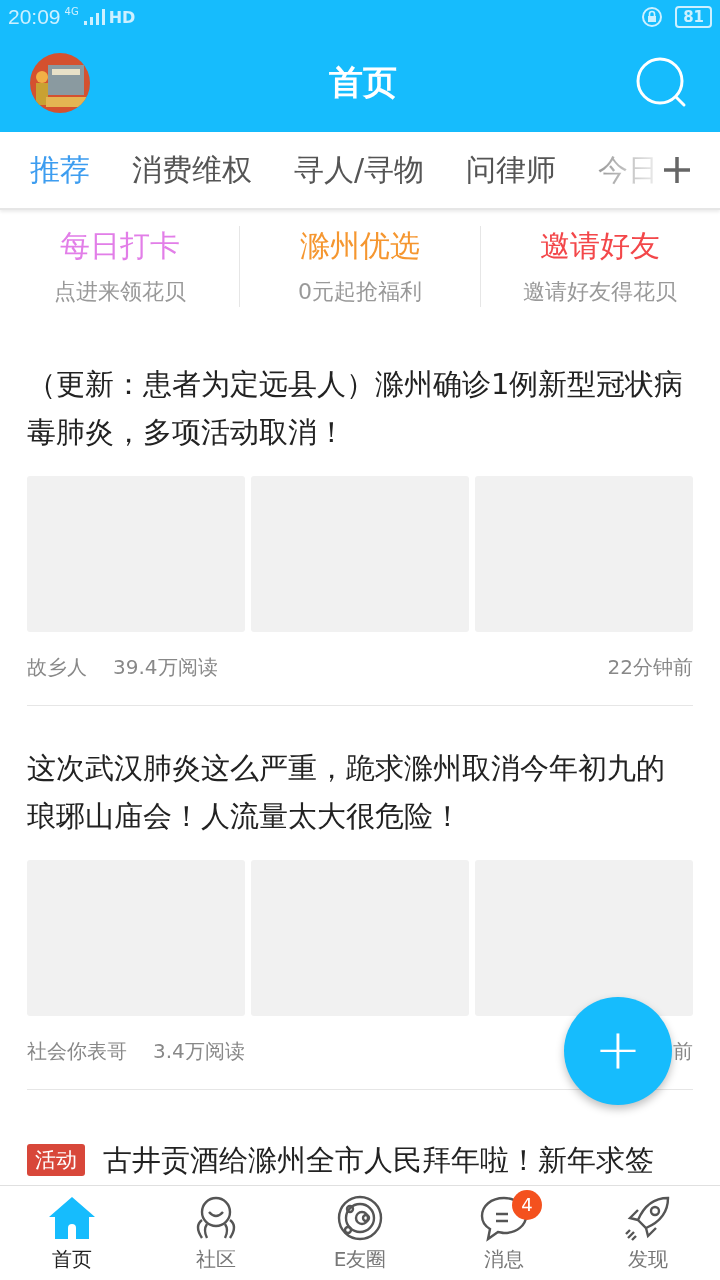  Describe the element at coordinates (60, 170) in the screenshot. I see `category-tab: 推荐` at that location.